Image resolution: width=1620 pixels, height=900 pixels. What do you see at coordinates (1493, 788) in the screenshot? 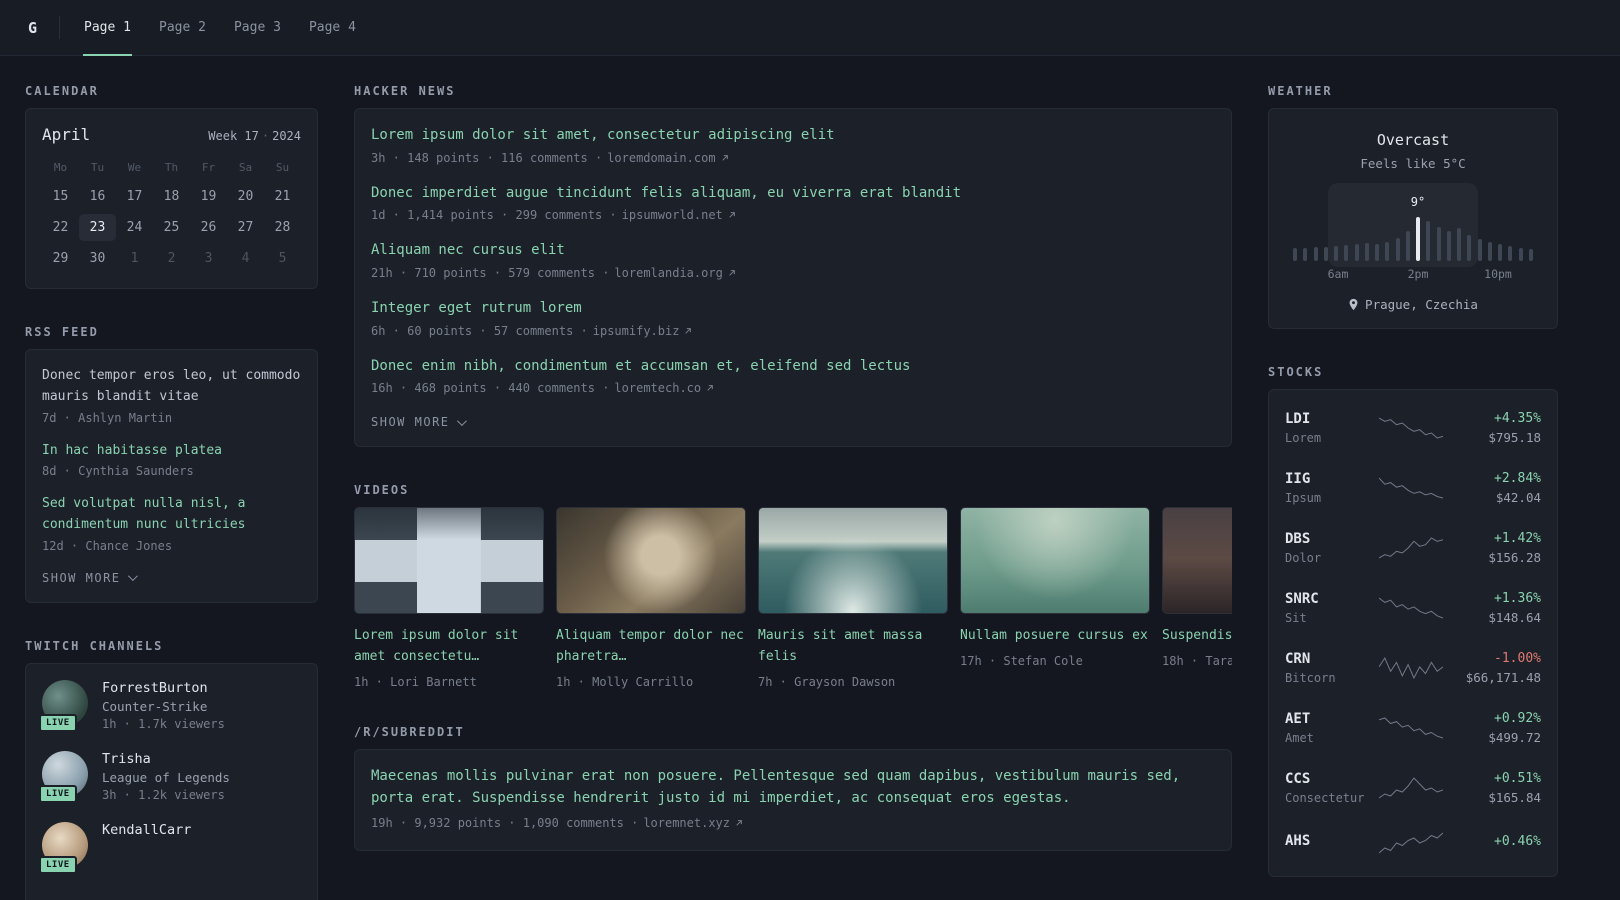
I see `stock-values: +0.51% $165.84` at bounding box center [1493, 788].